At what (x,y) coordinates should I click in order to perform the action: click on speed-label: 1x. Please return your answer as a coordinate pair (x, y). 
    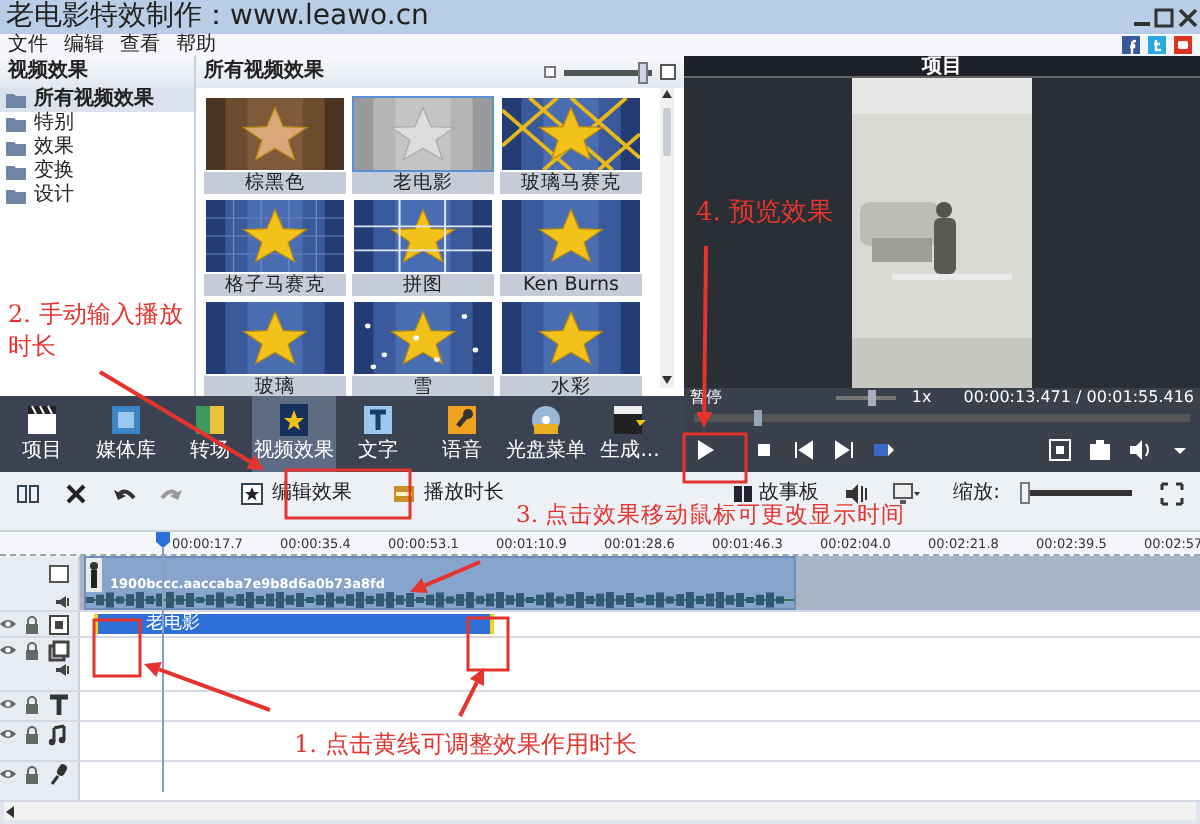
    Looking at the image, I should click on (921, 398).